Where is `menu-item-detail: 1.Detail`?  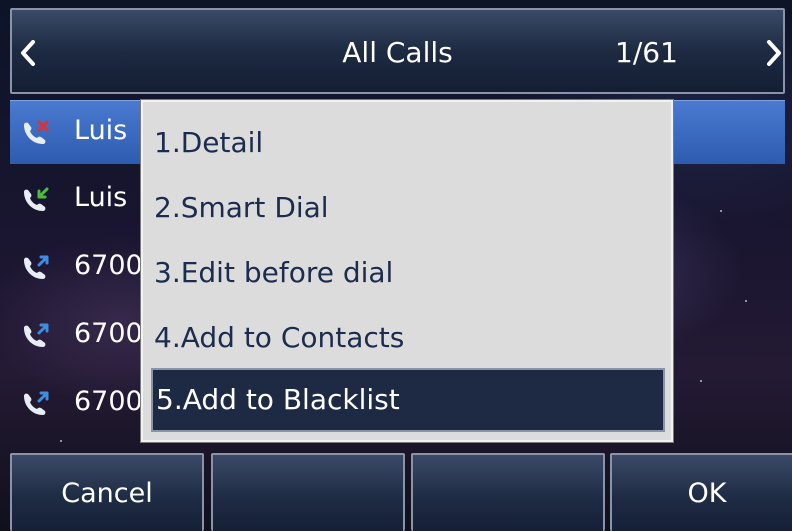 menu-item-detail: 1.Detail is located at coordinates (408, 143).